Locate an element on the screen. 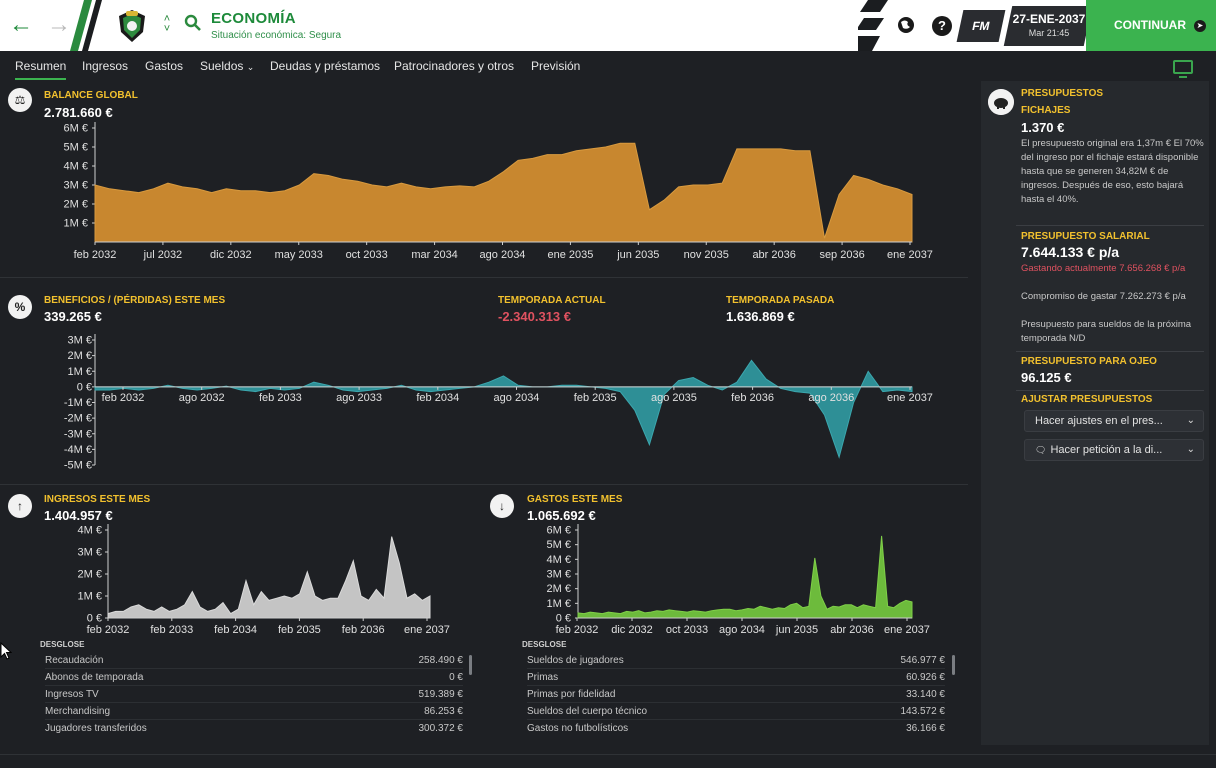 This screenshot has height=768, width=1216. help-icon: ? is located at coordinates (942, 26).